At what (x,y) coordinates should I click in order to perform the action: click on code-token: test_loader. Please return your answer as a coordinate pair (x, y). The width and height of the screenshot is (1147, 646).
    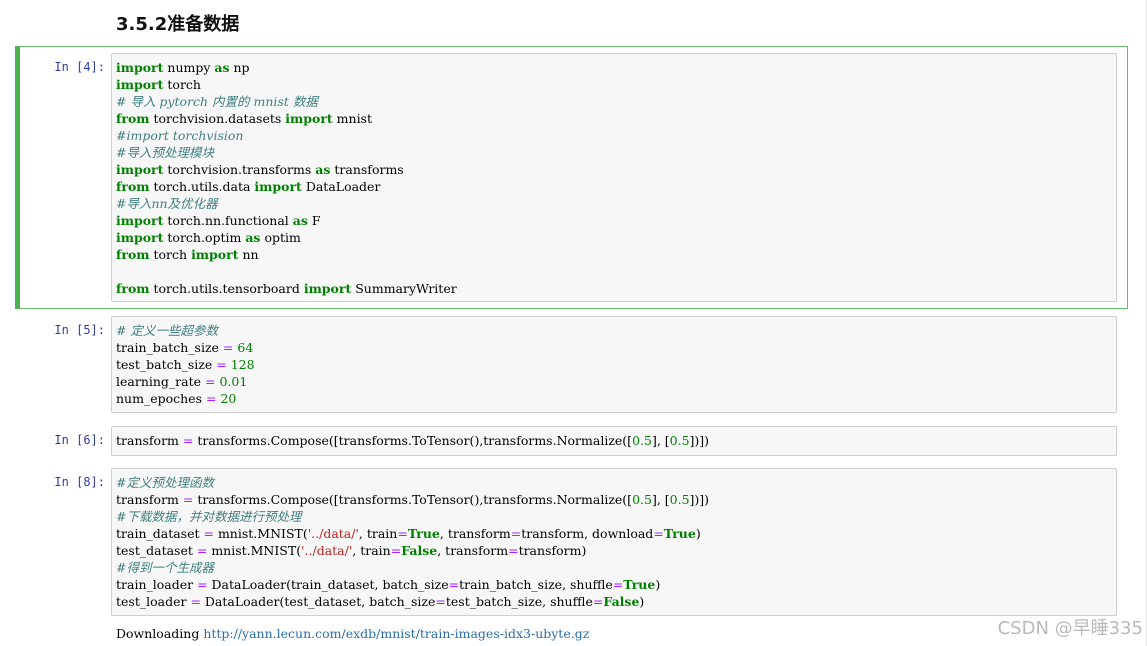
    Looking at the image, I should click on (153, 601).